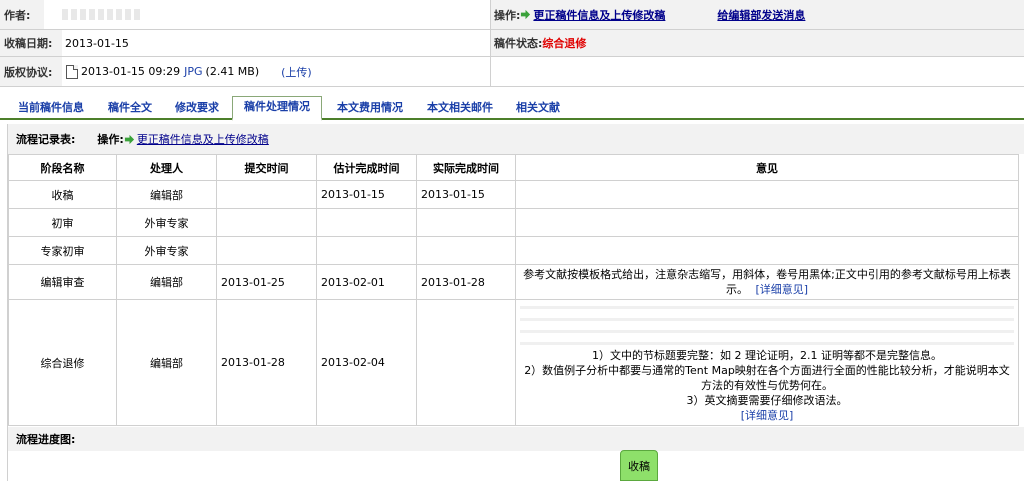  Describe the element at coordinates (507, 15) in the screenshot. I see `operation-label: 操作:` at that location.